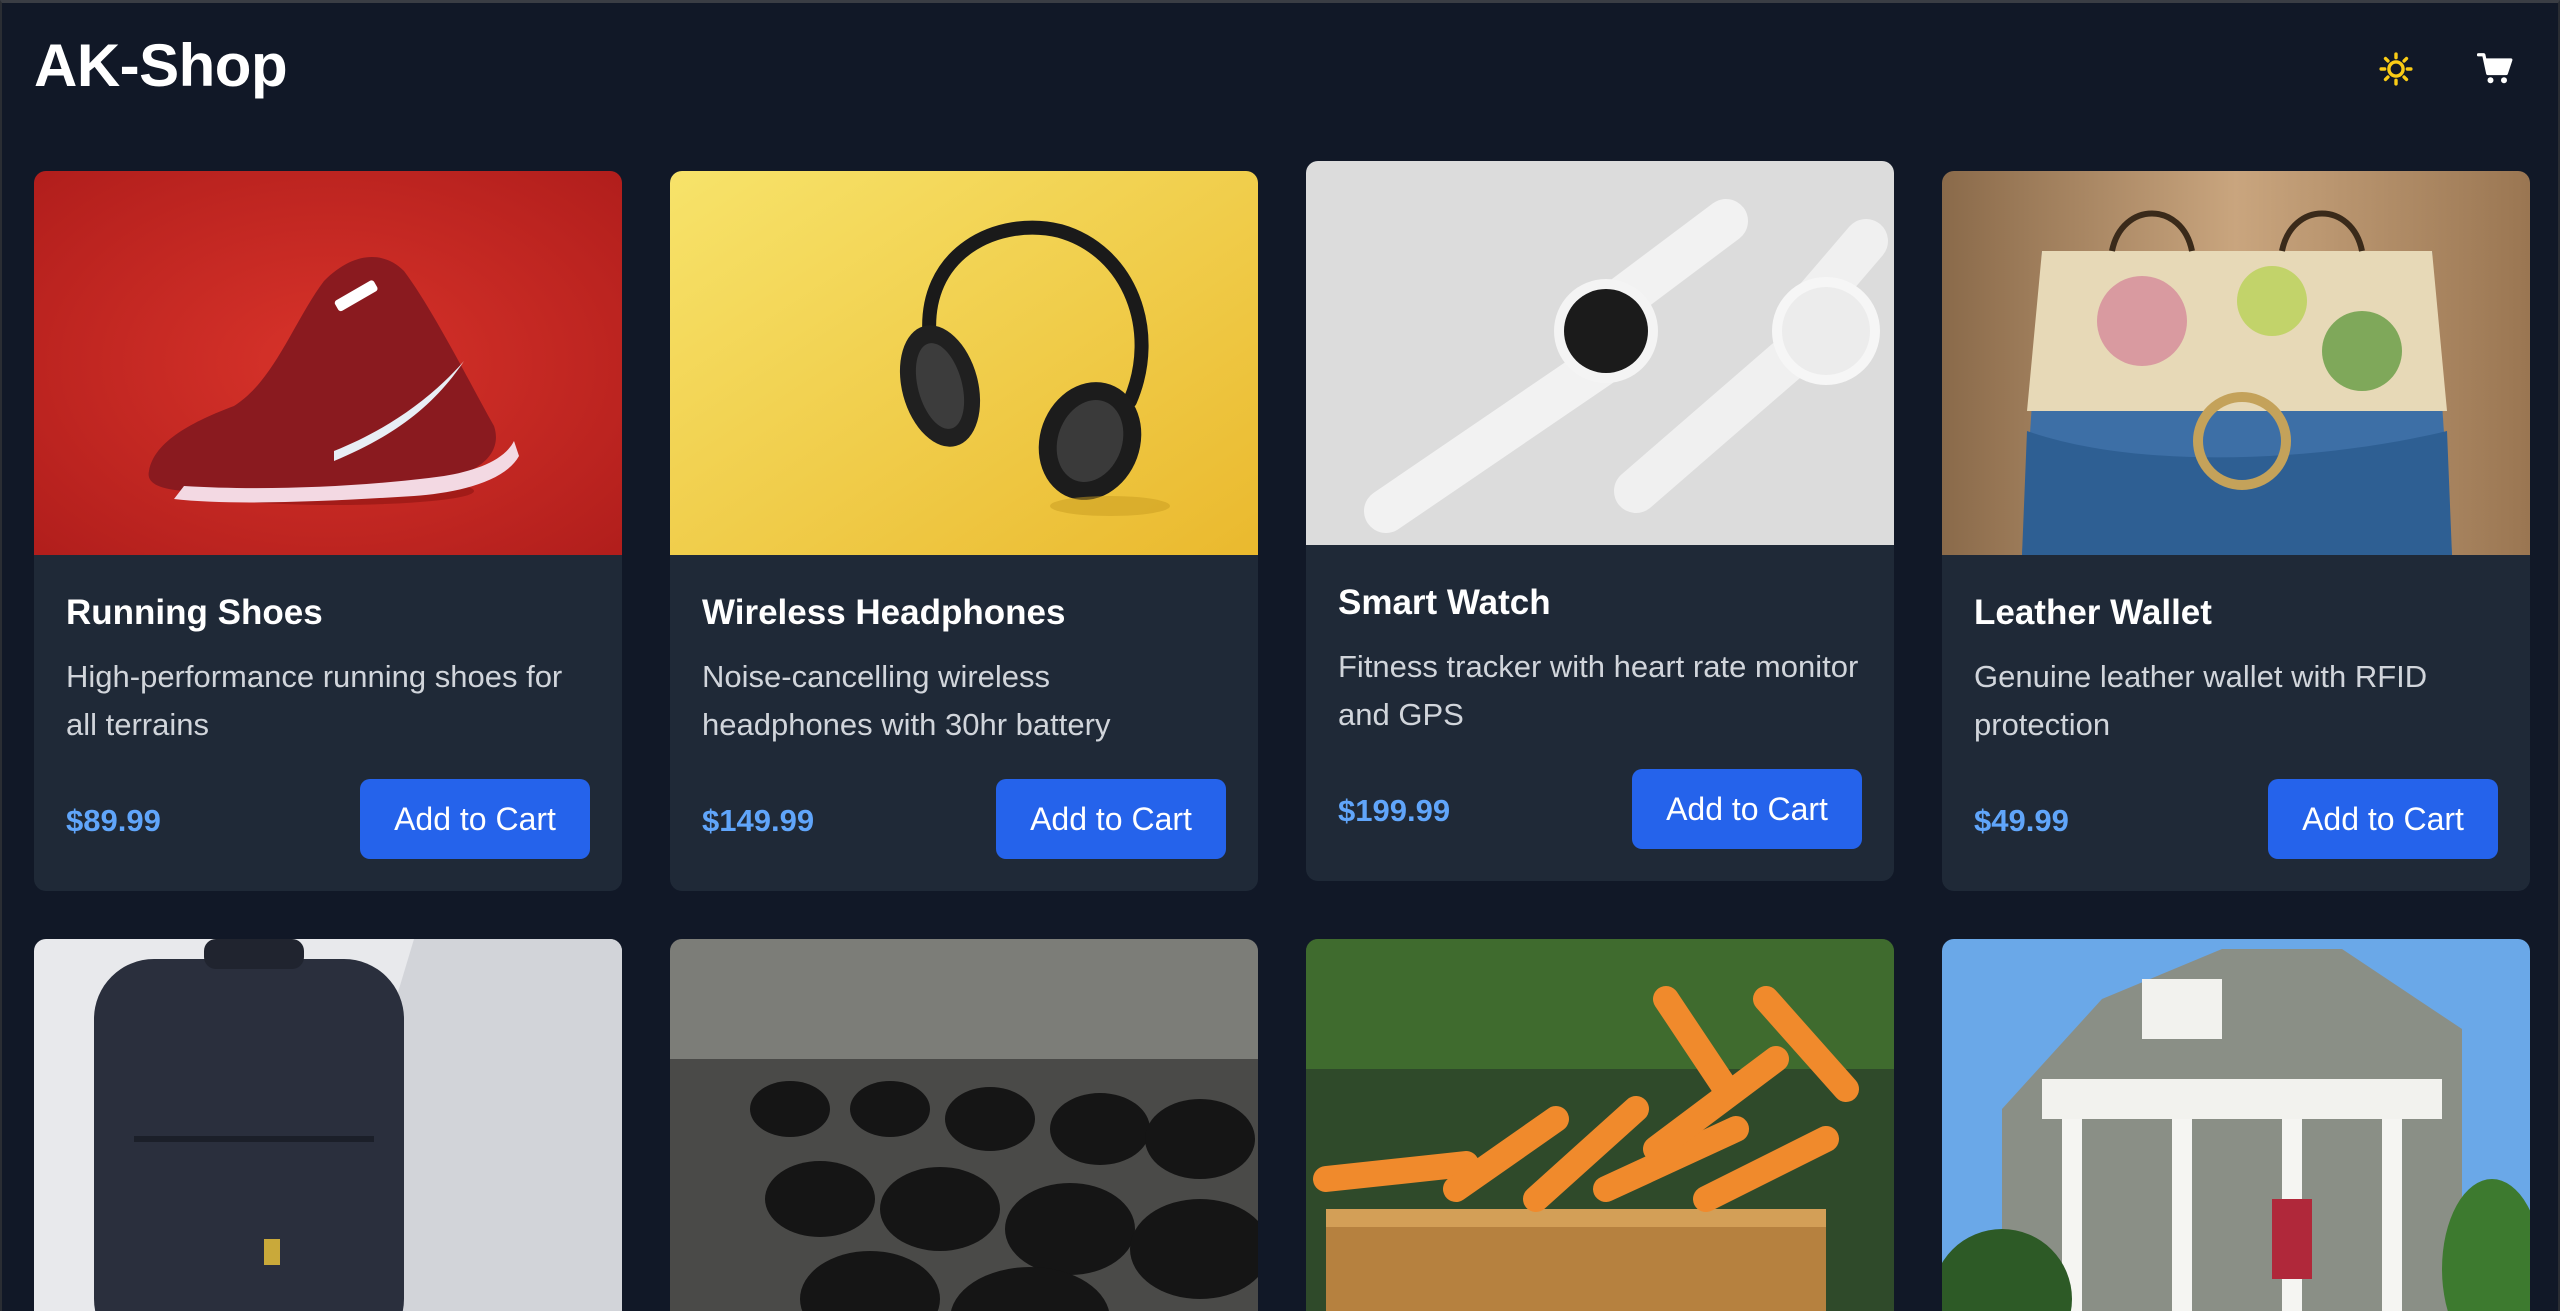 Image resolution: width=2560 pixels, height=1311 pixels. I want to click on theme-toggle-button, so click(2396, 69).